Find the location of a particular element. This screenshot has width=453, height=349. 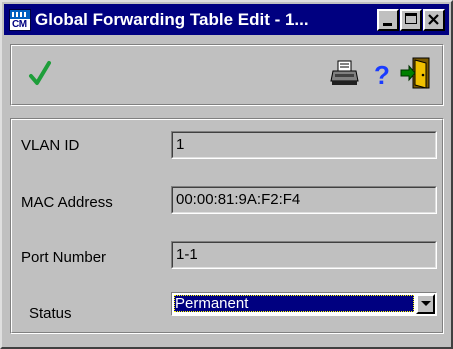

close-icon is located at coordinates (433, 19).